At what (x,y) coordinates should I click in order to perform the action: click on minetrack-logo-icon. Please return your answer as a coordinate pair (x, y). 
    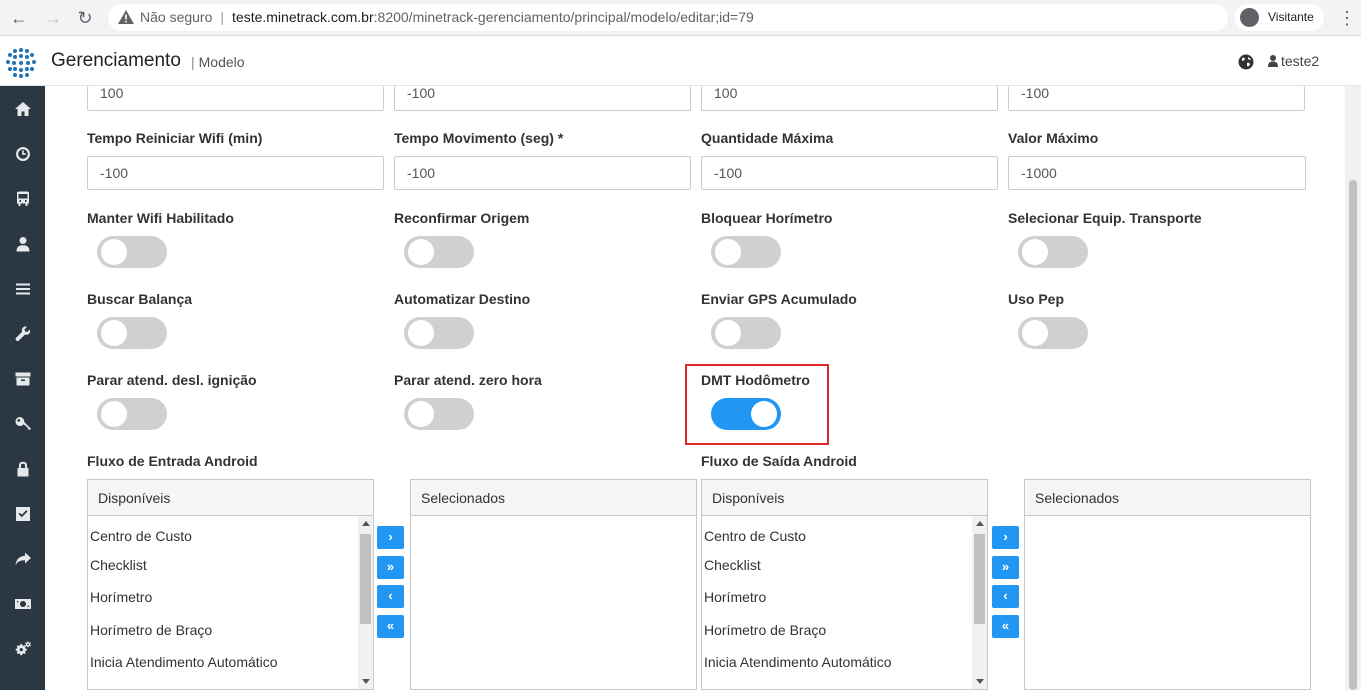
    Looking at the image, I should click on (21, 63).